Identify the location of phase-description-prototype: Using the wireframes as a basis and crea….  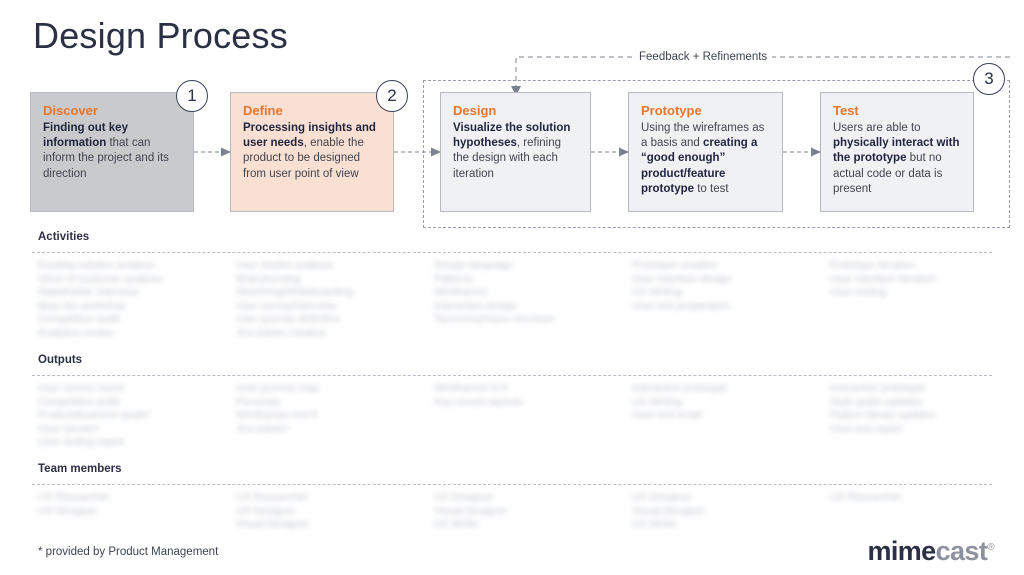
(705, 159).